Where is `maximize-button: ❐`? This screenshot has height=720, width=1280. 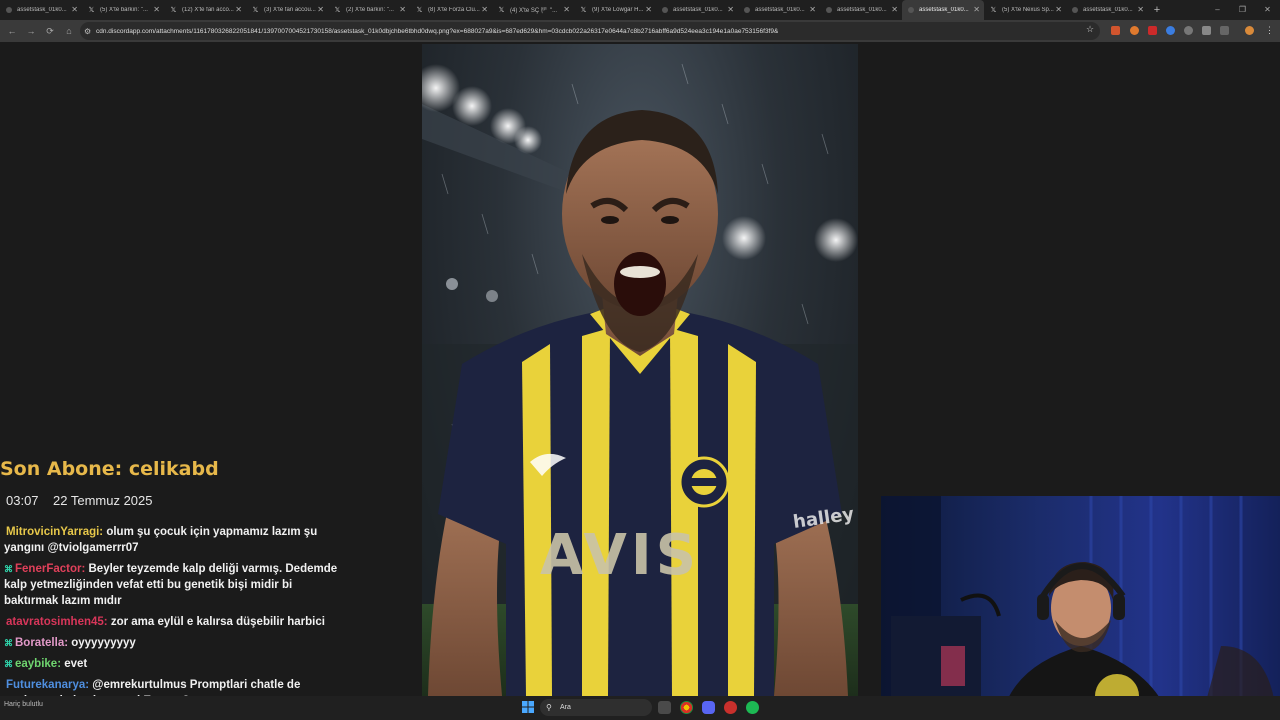
maximize-button: ❐ is located at coordinates (1242, 10).